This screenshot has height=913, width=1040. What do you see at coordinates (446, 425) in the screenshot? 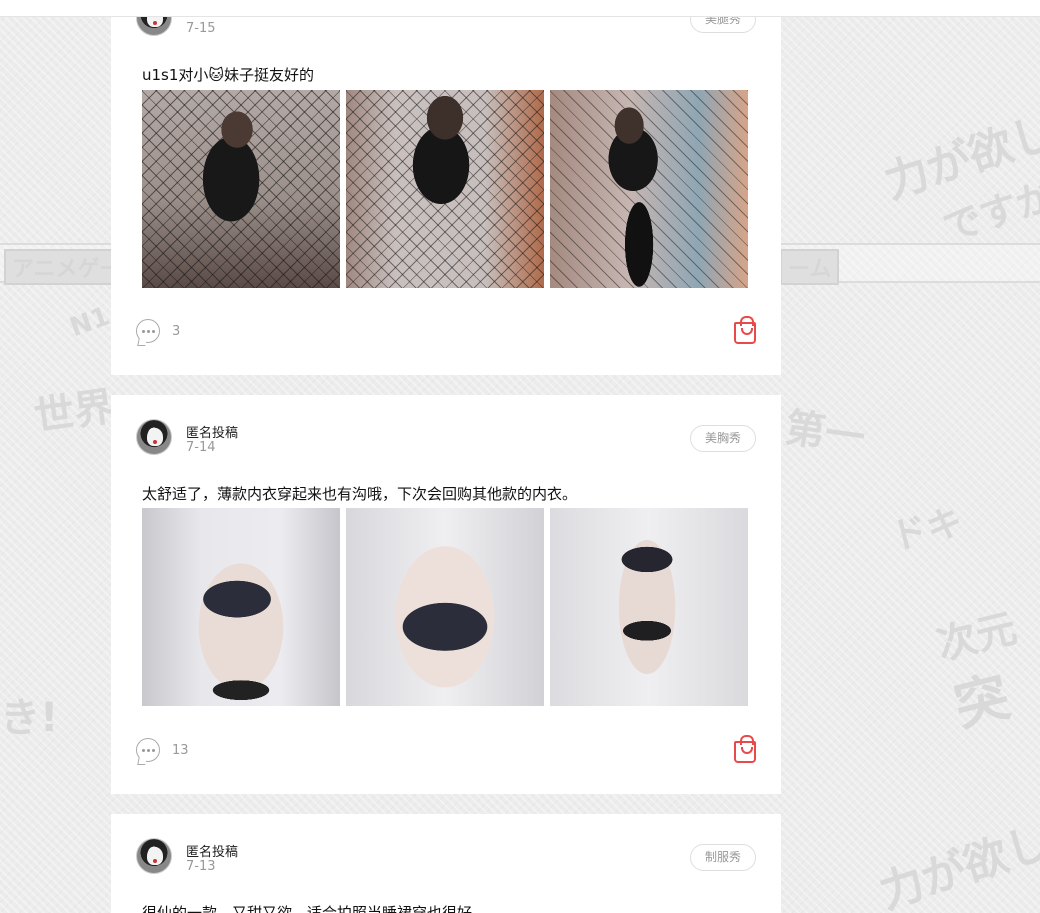
I see `post-header: 匿名投稿 7-14 美胸秀` at bounding box center [446, 425].